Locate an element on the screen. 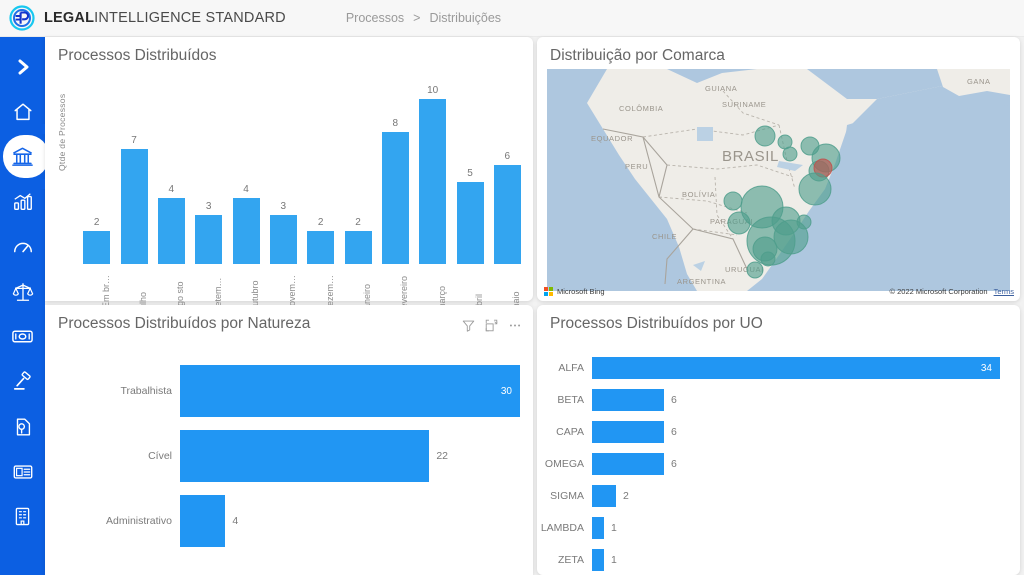 The height and width of the screenshot is (575, 1024). home-icon is located at coordinates (23, 112).